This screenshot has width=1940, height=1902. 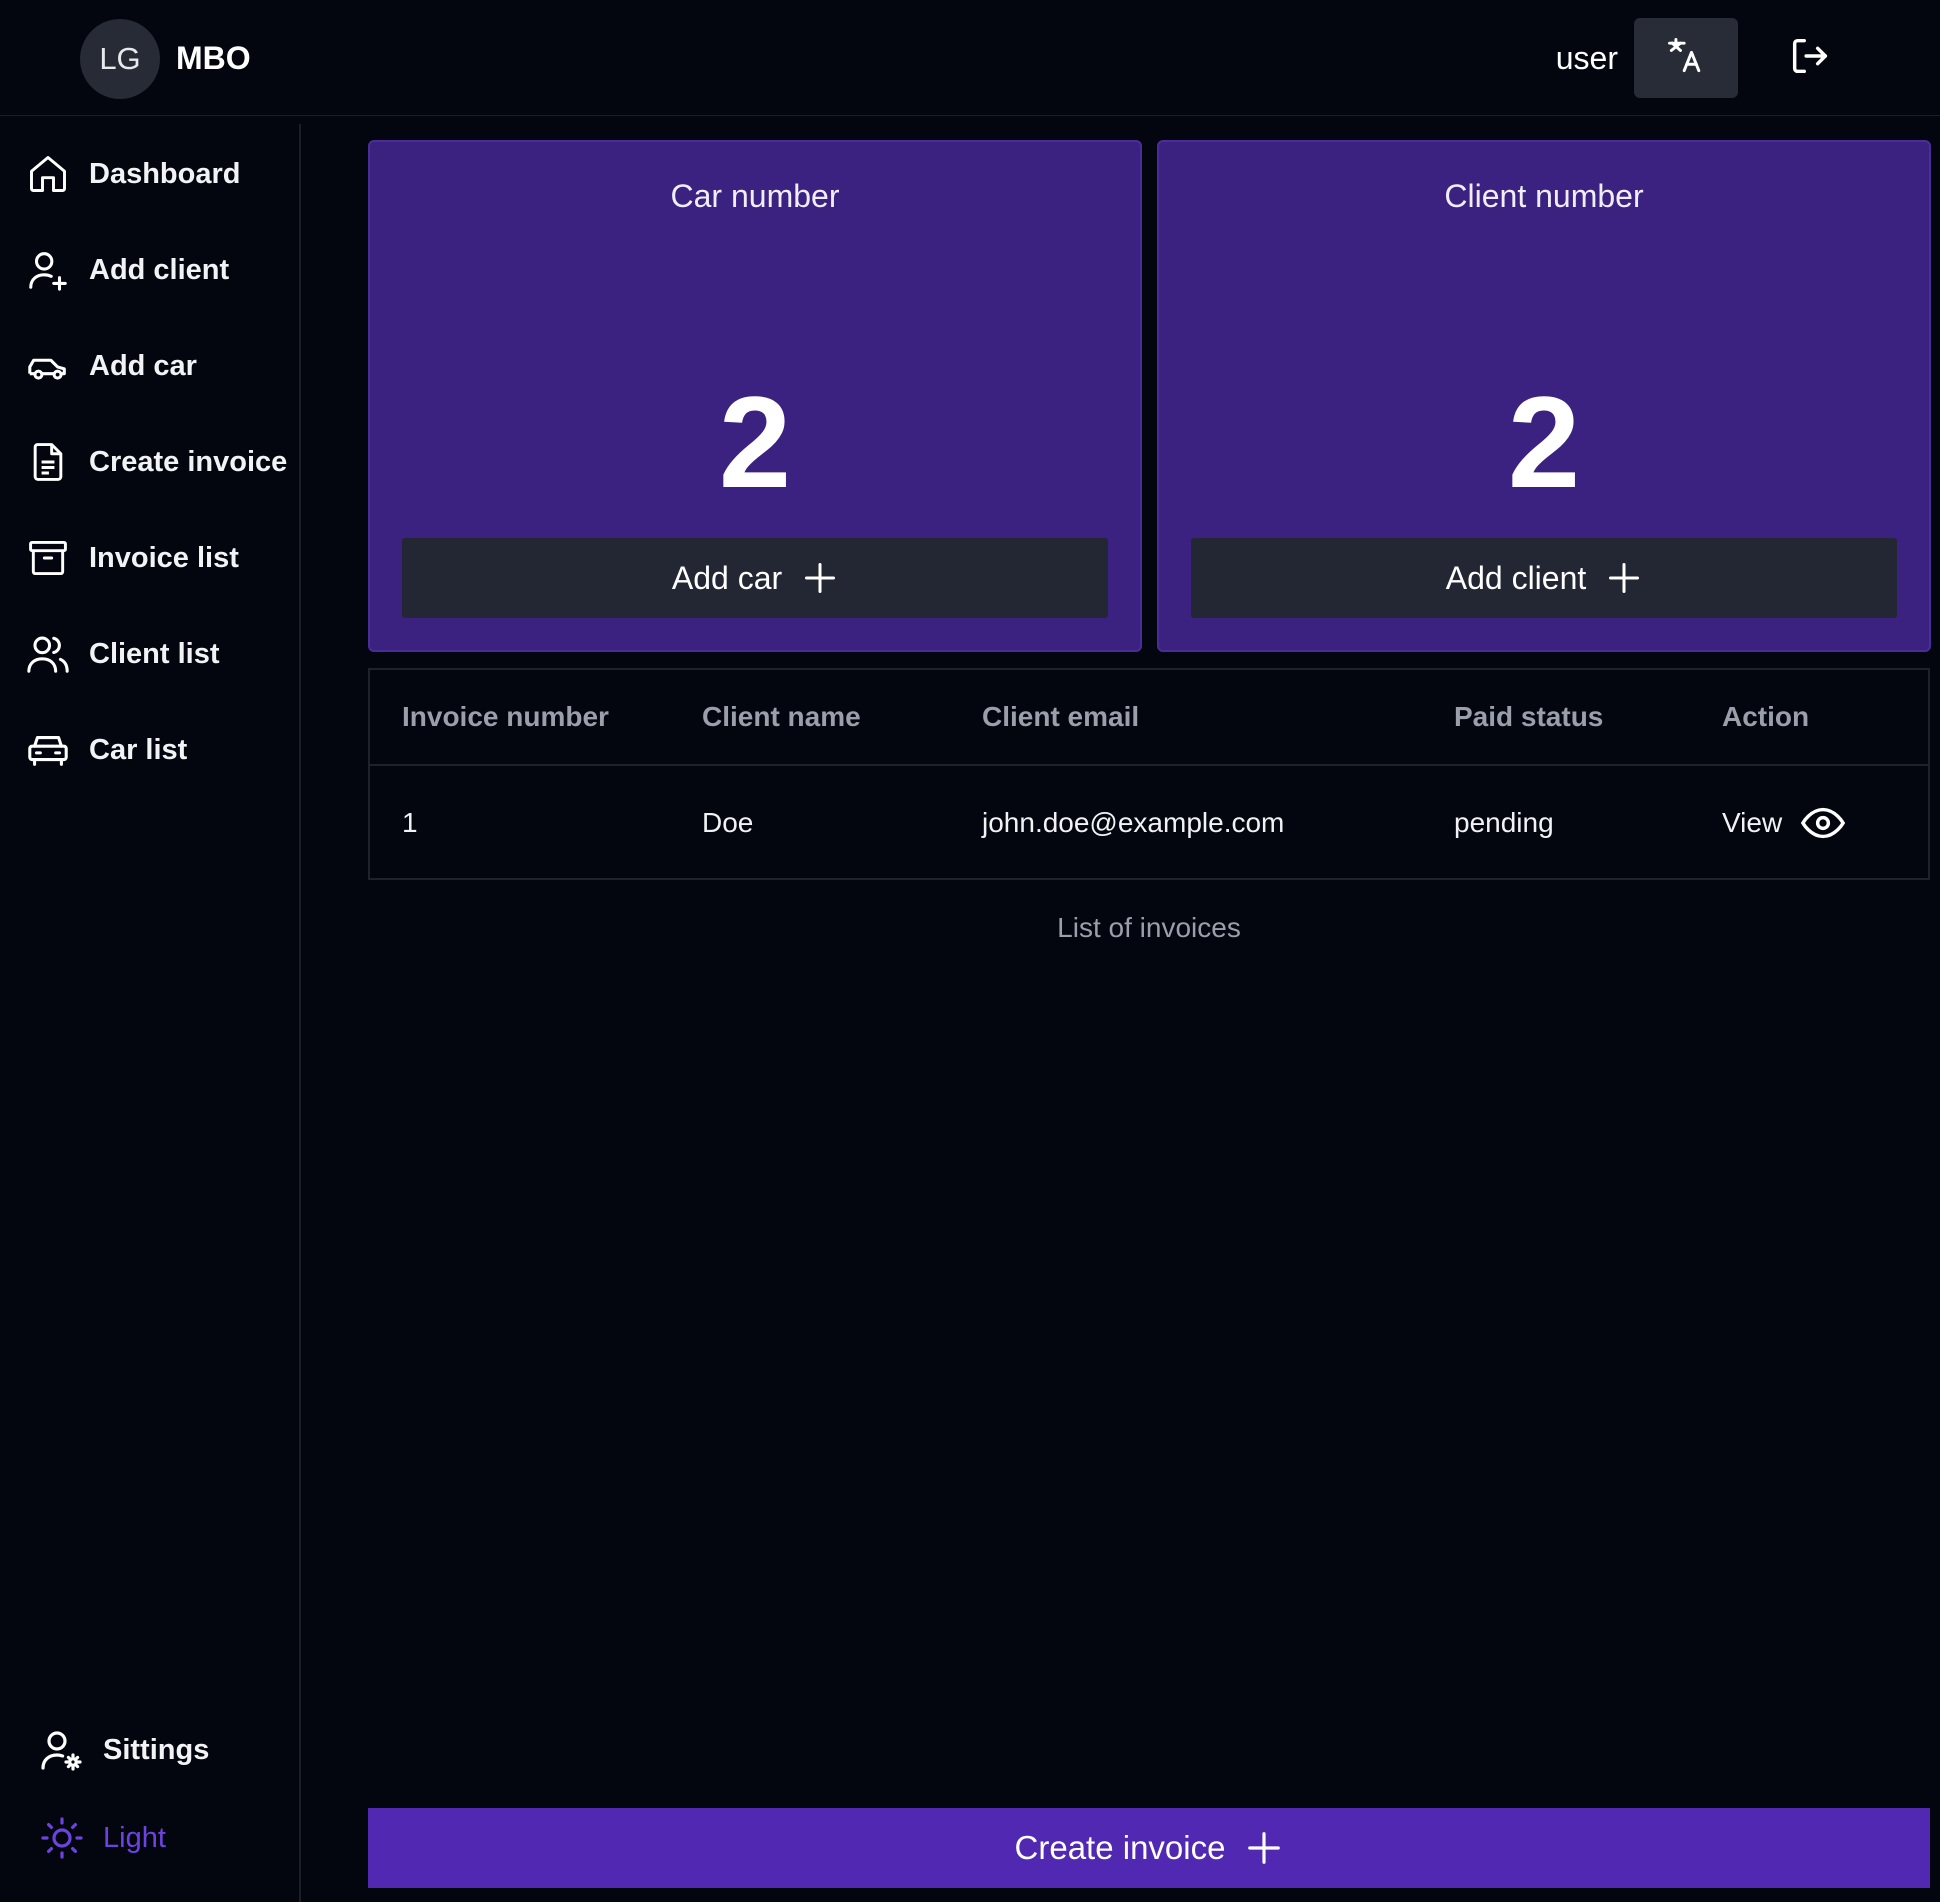 I want to click on car-number-card: Car number 2 Add car, so click(x=755, y=396).